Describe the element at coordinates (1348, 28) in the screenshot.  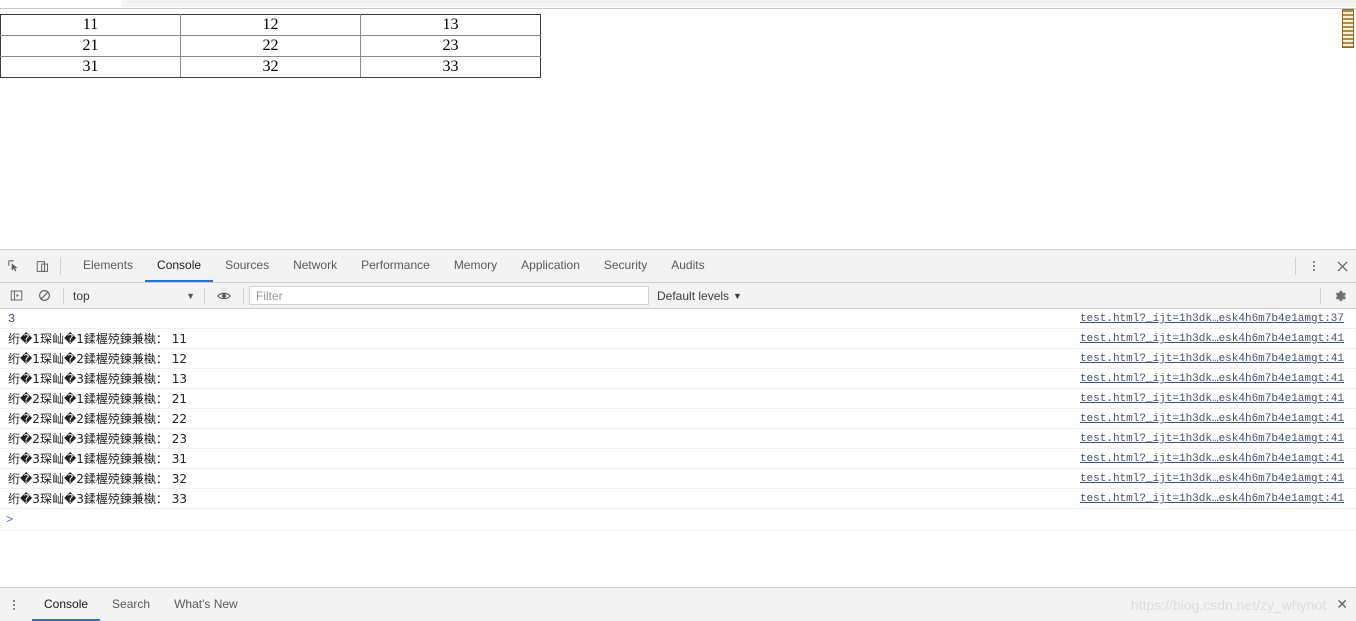
I see `scrollbar-thumb` at that location.